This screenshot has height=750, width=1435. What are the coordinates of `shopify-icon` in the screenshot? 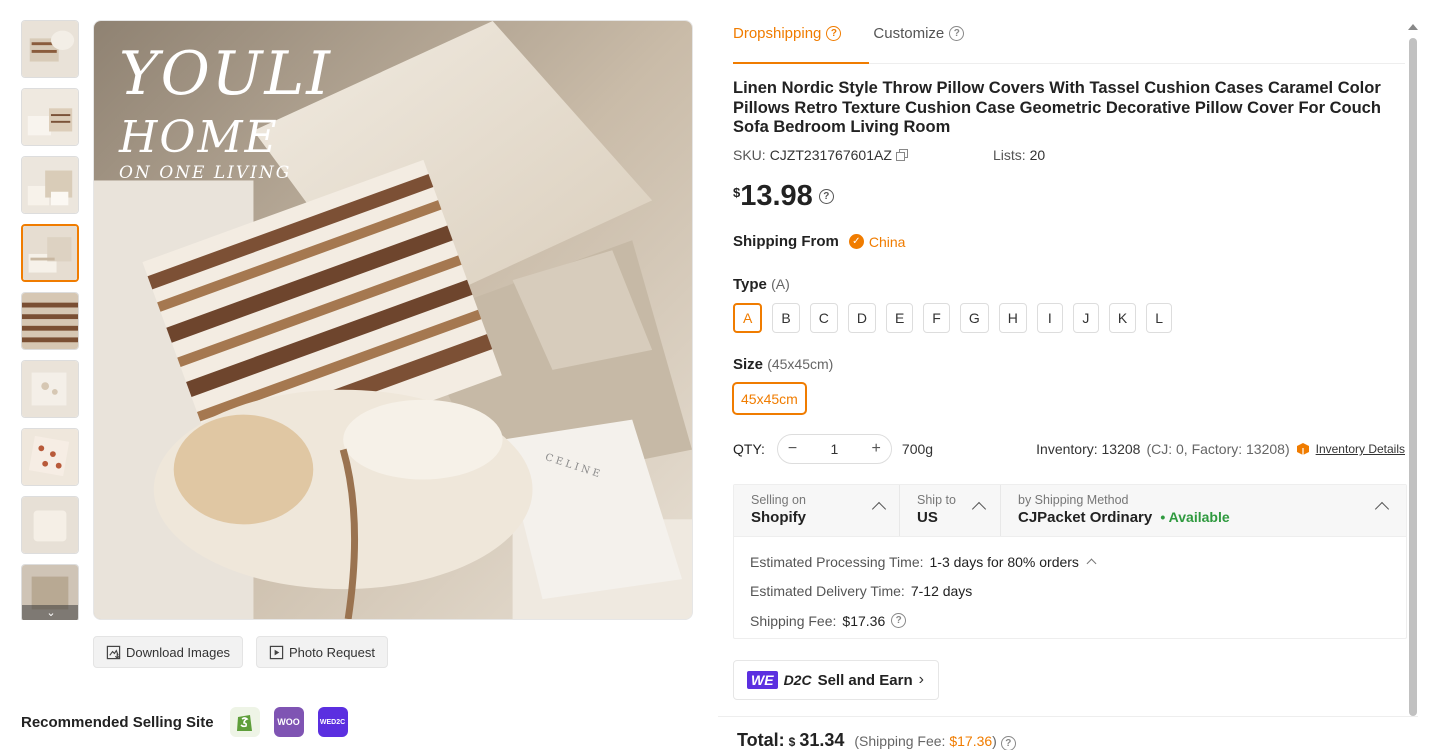 It's located at (244, 722).